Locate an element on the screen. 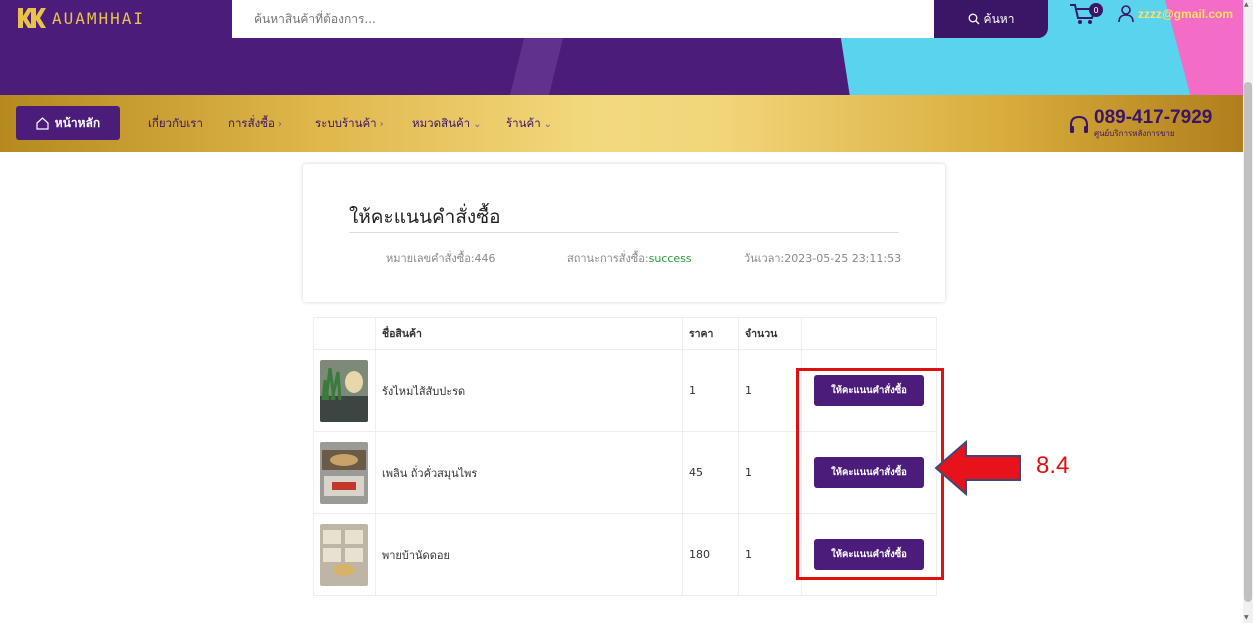 The image size is (1253, 623). scroll-down-icon: ▼ is located at coordinates (1246, 617).